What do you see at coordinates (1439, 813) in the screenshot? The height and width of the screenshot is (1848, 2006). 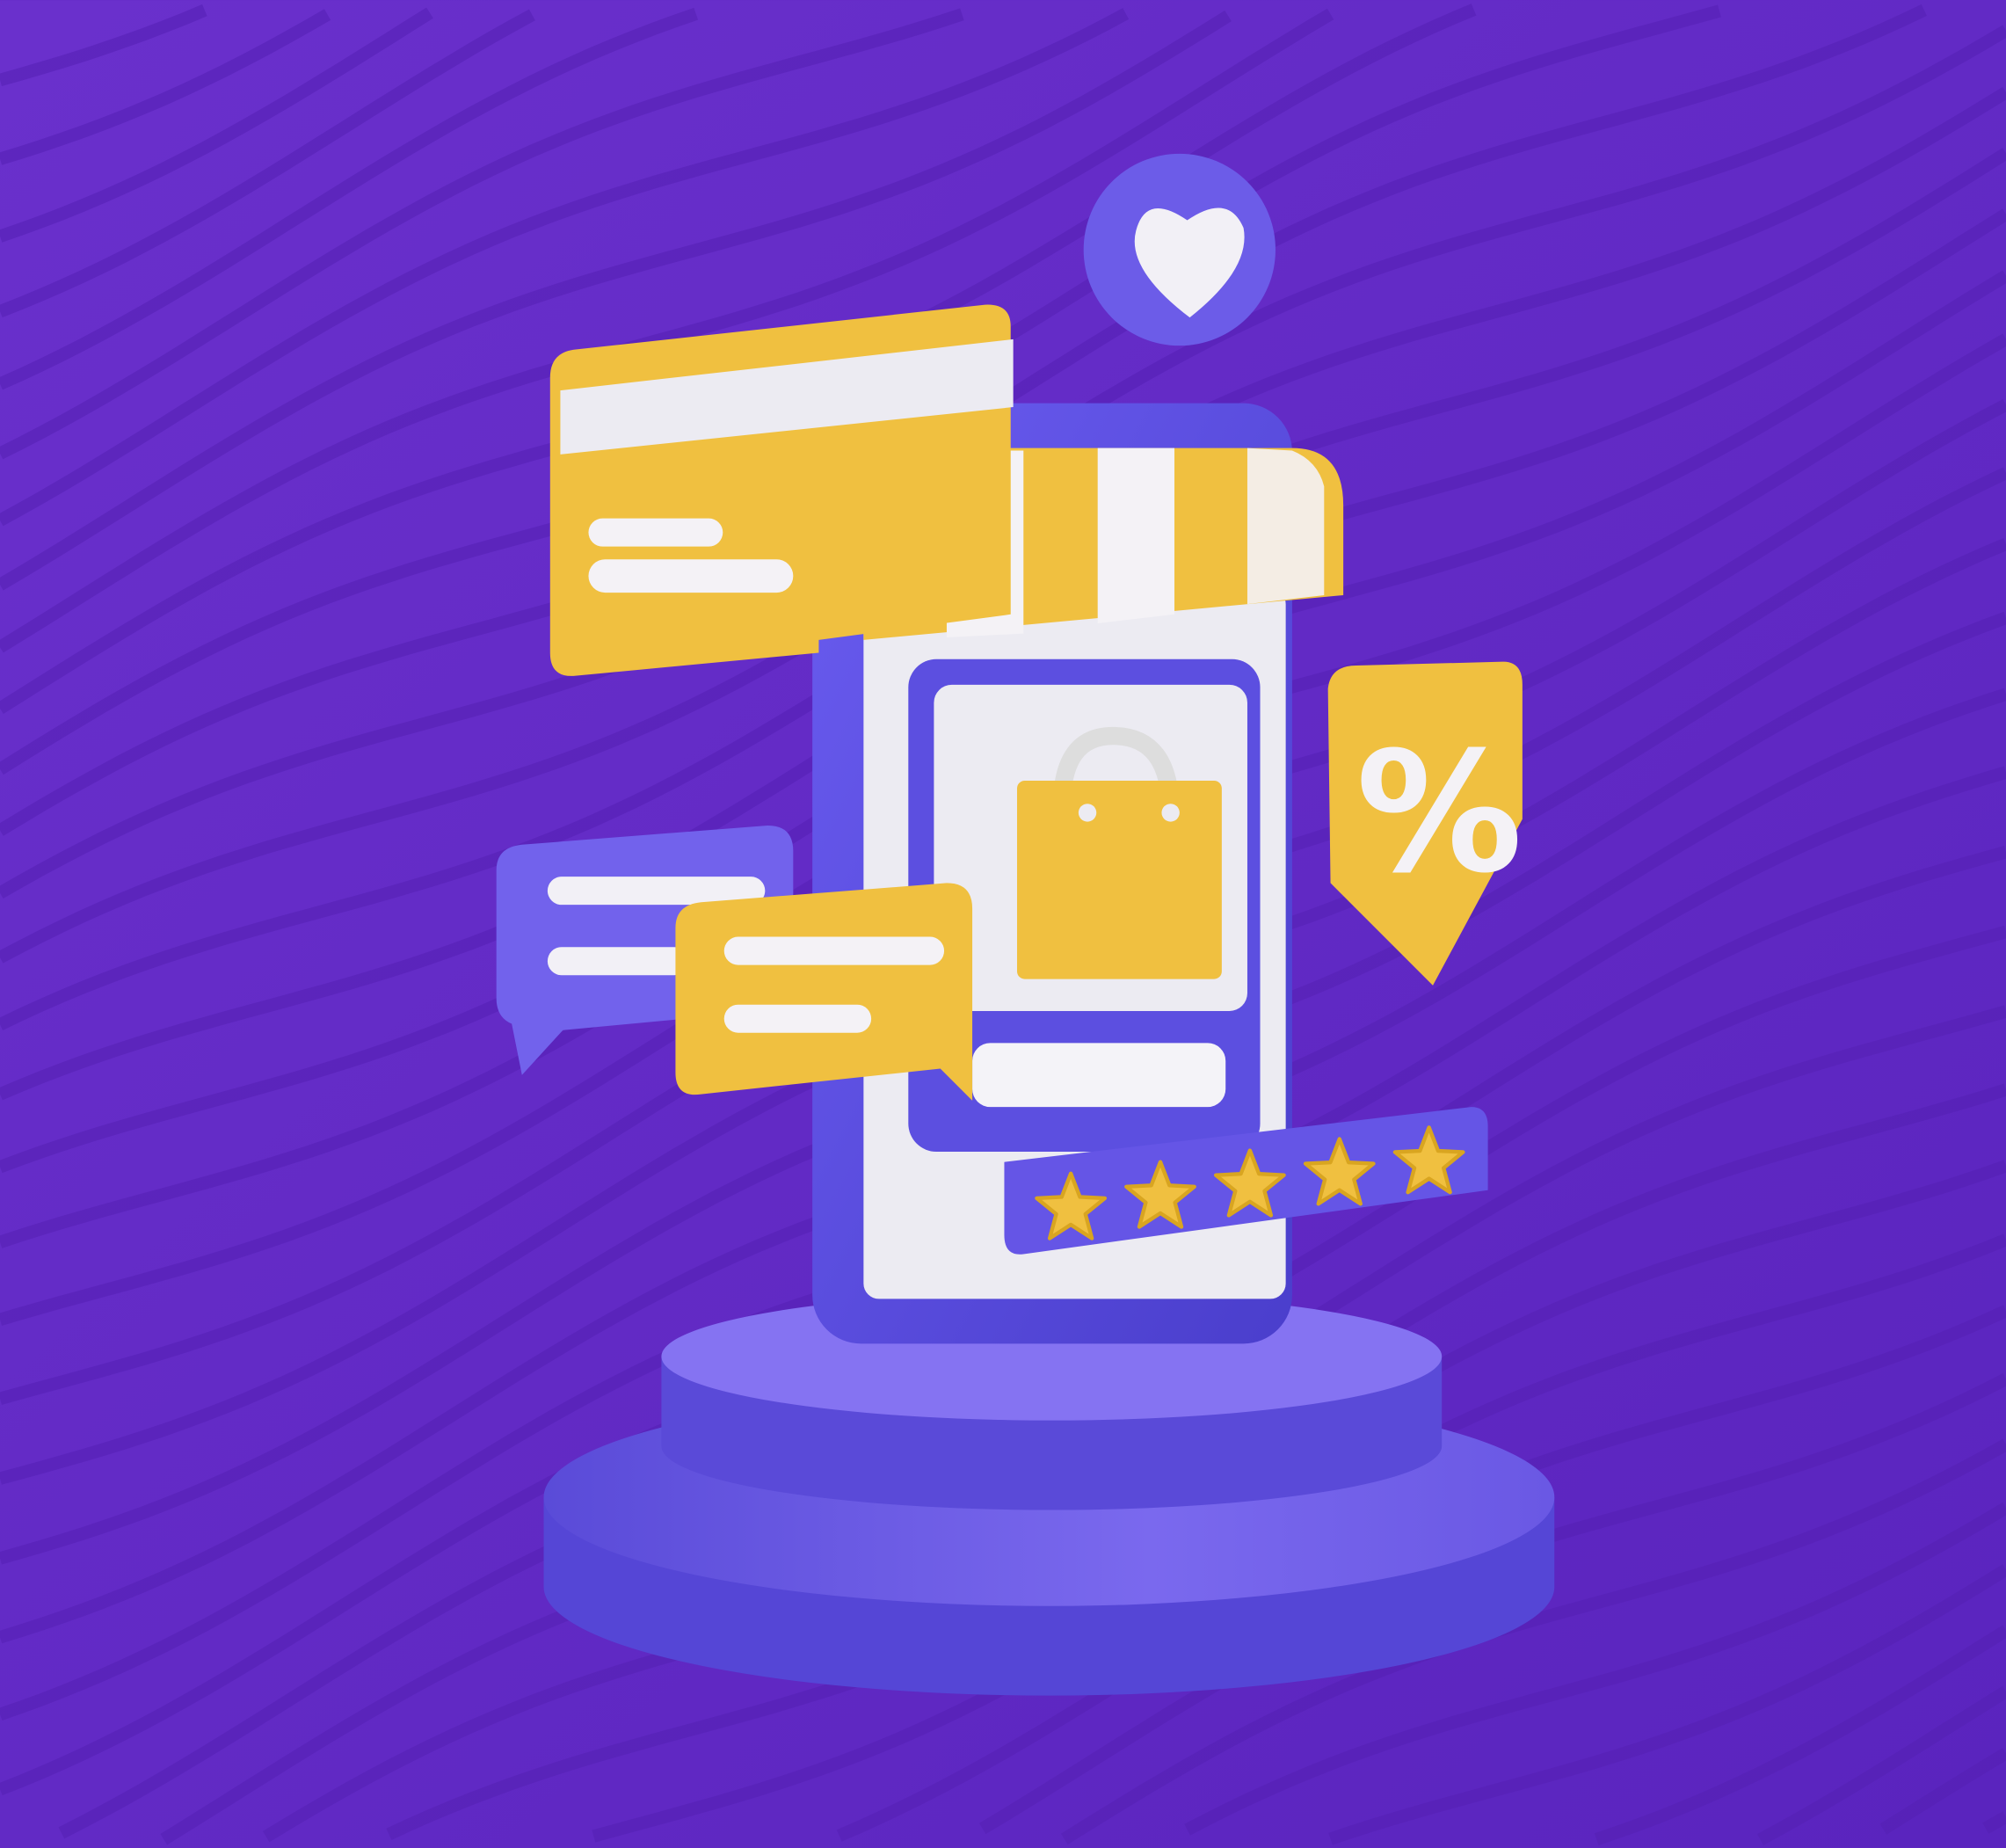 I see `discount-badge-text: %` at bounding box center [1439, 813].